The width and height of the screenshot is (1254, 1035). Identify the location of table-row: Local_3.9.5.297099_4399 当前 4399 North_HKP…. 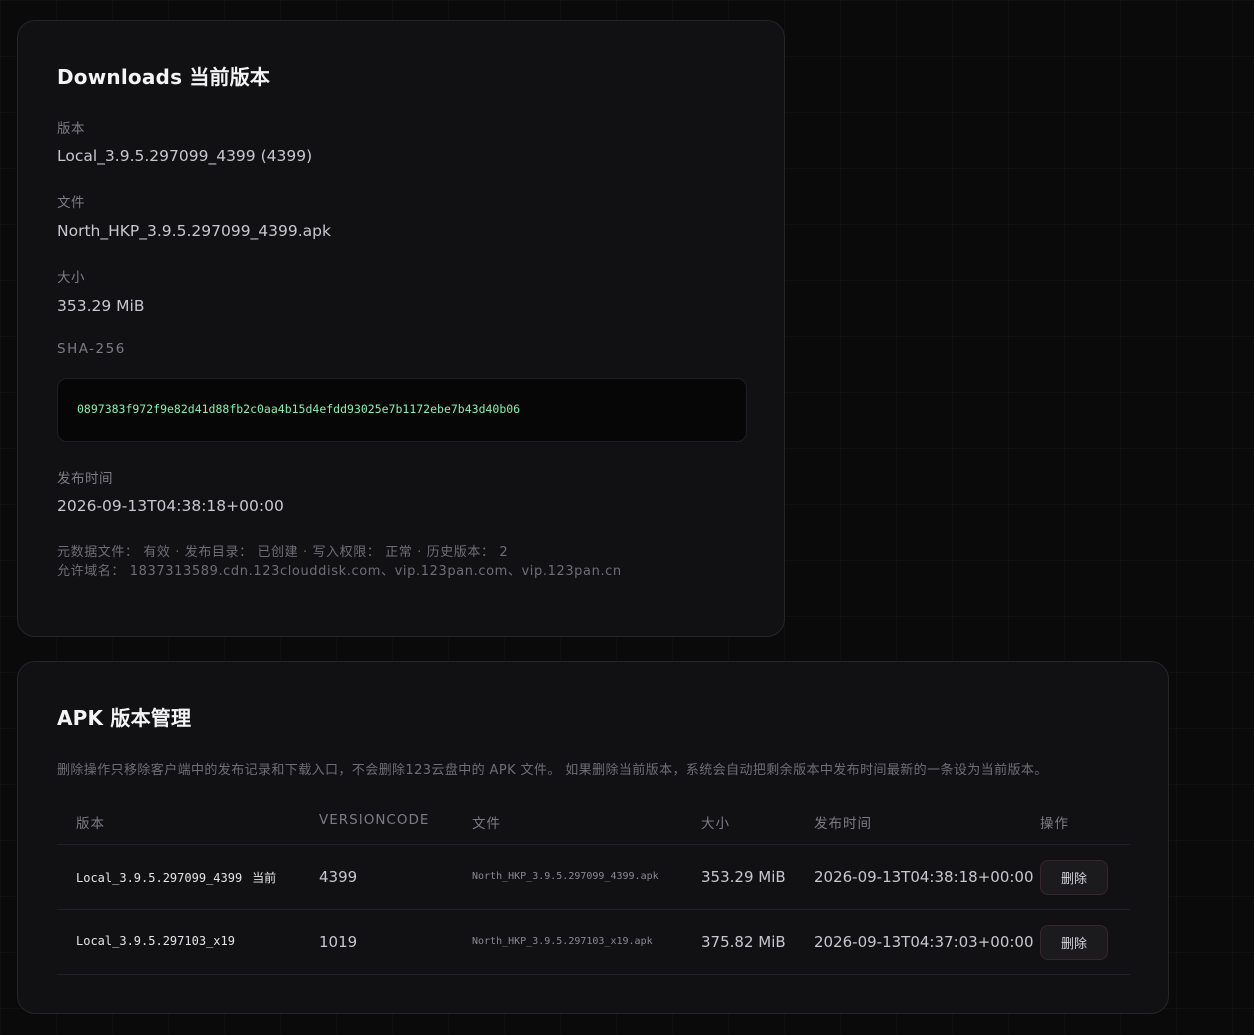
(593, 877).